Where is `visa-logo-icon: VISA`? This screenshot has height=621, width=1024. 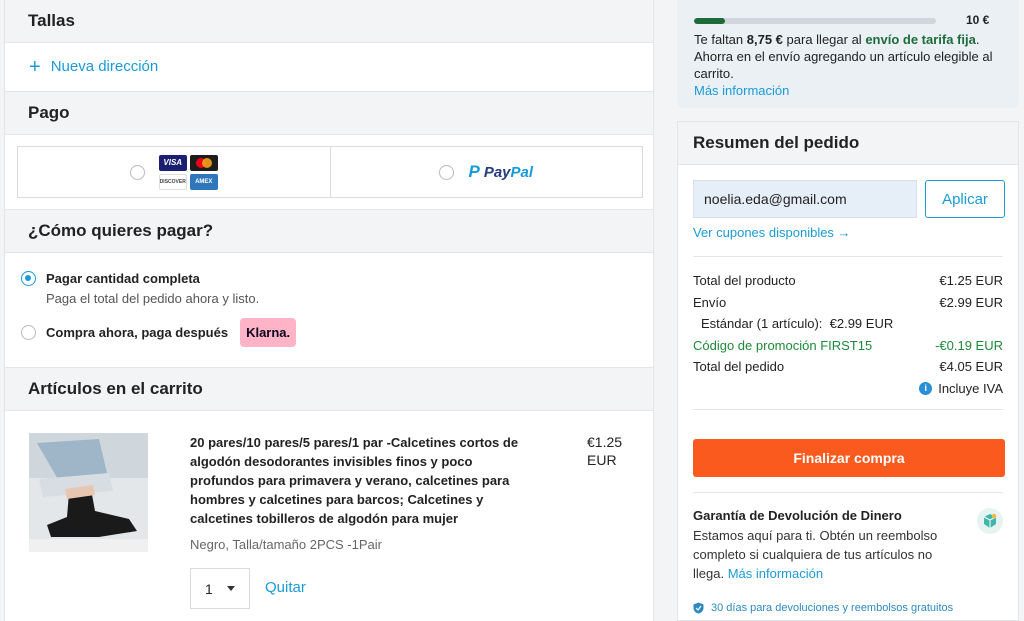 visa-logo-icon: VISA is located at coordinates (172, 162).